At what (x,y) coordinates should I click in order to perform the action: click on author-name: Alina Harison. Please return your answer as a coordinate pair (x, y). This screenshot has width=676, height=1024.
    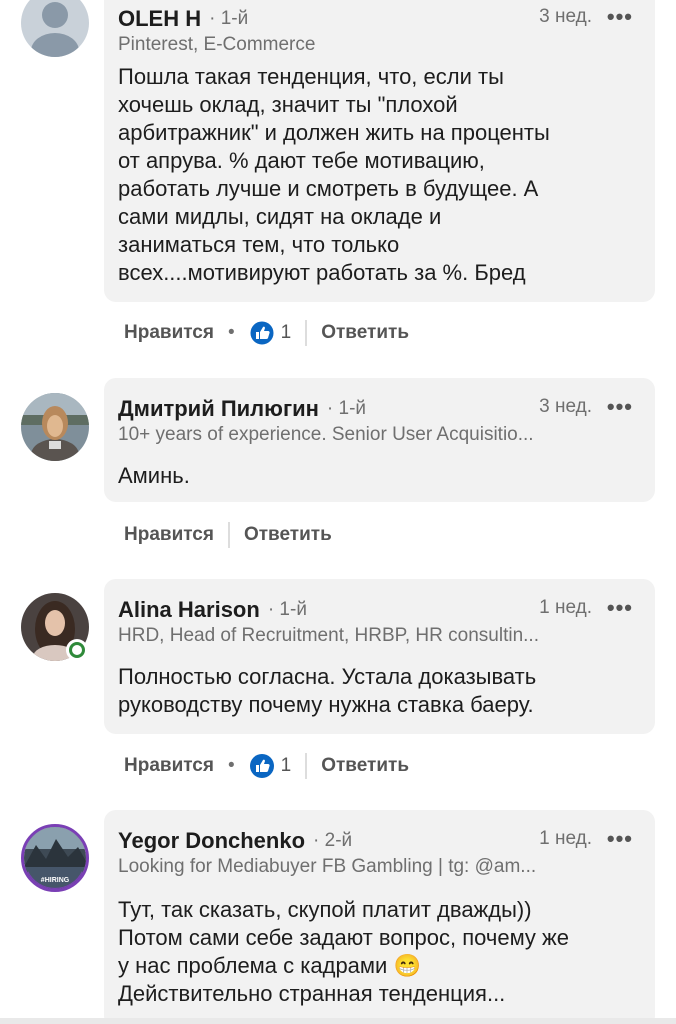
    Looking at the image, I should click on (189, 610).